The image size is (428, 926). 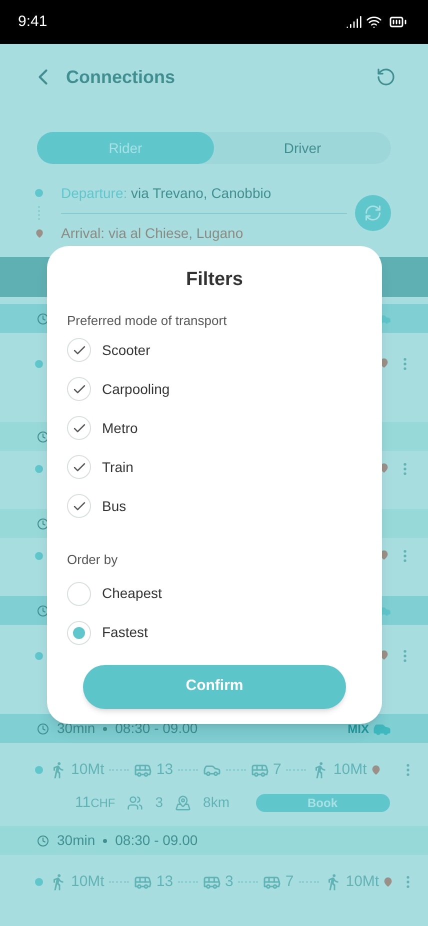 I want to click on confirm-button: Confirm, so click(x=214, y=686).